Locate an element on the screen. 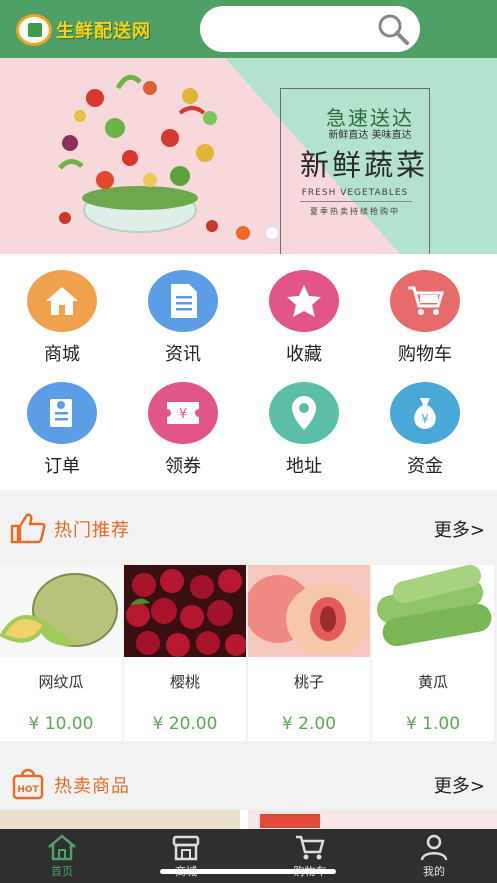 The image size is (497, 883). category-label: 地址 is located at coordinates (304, 466).